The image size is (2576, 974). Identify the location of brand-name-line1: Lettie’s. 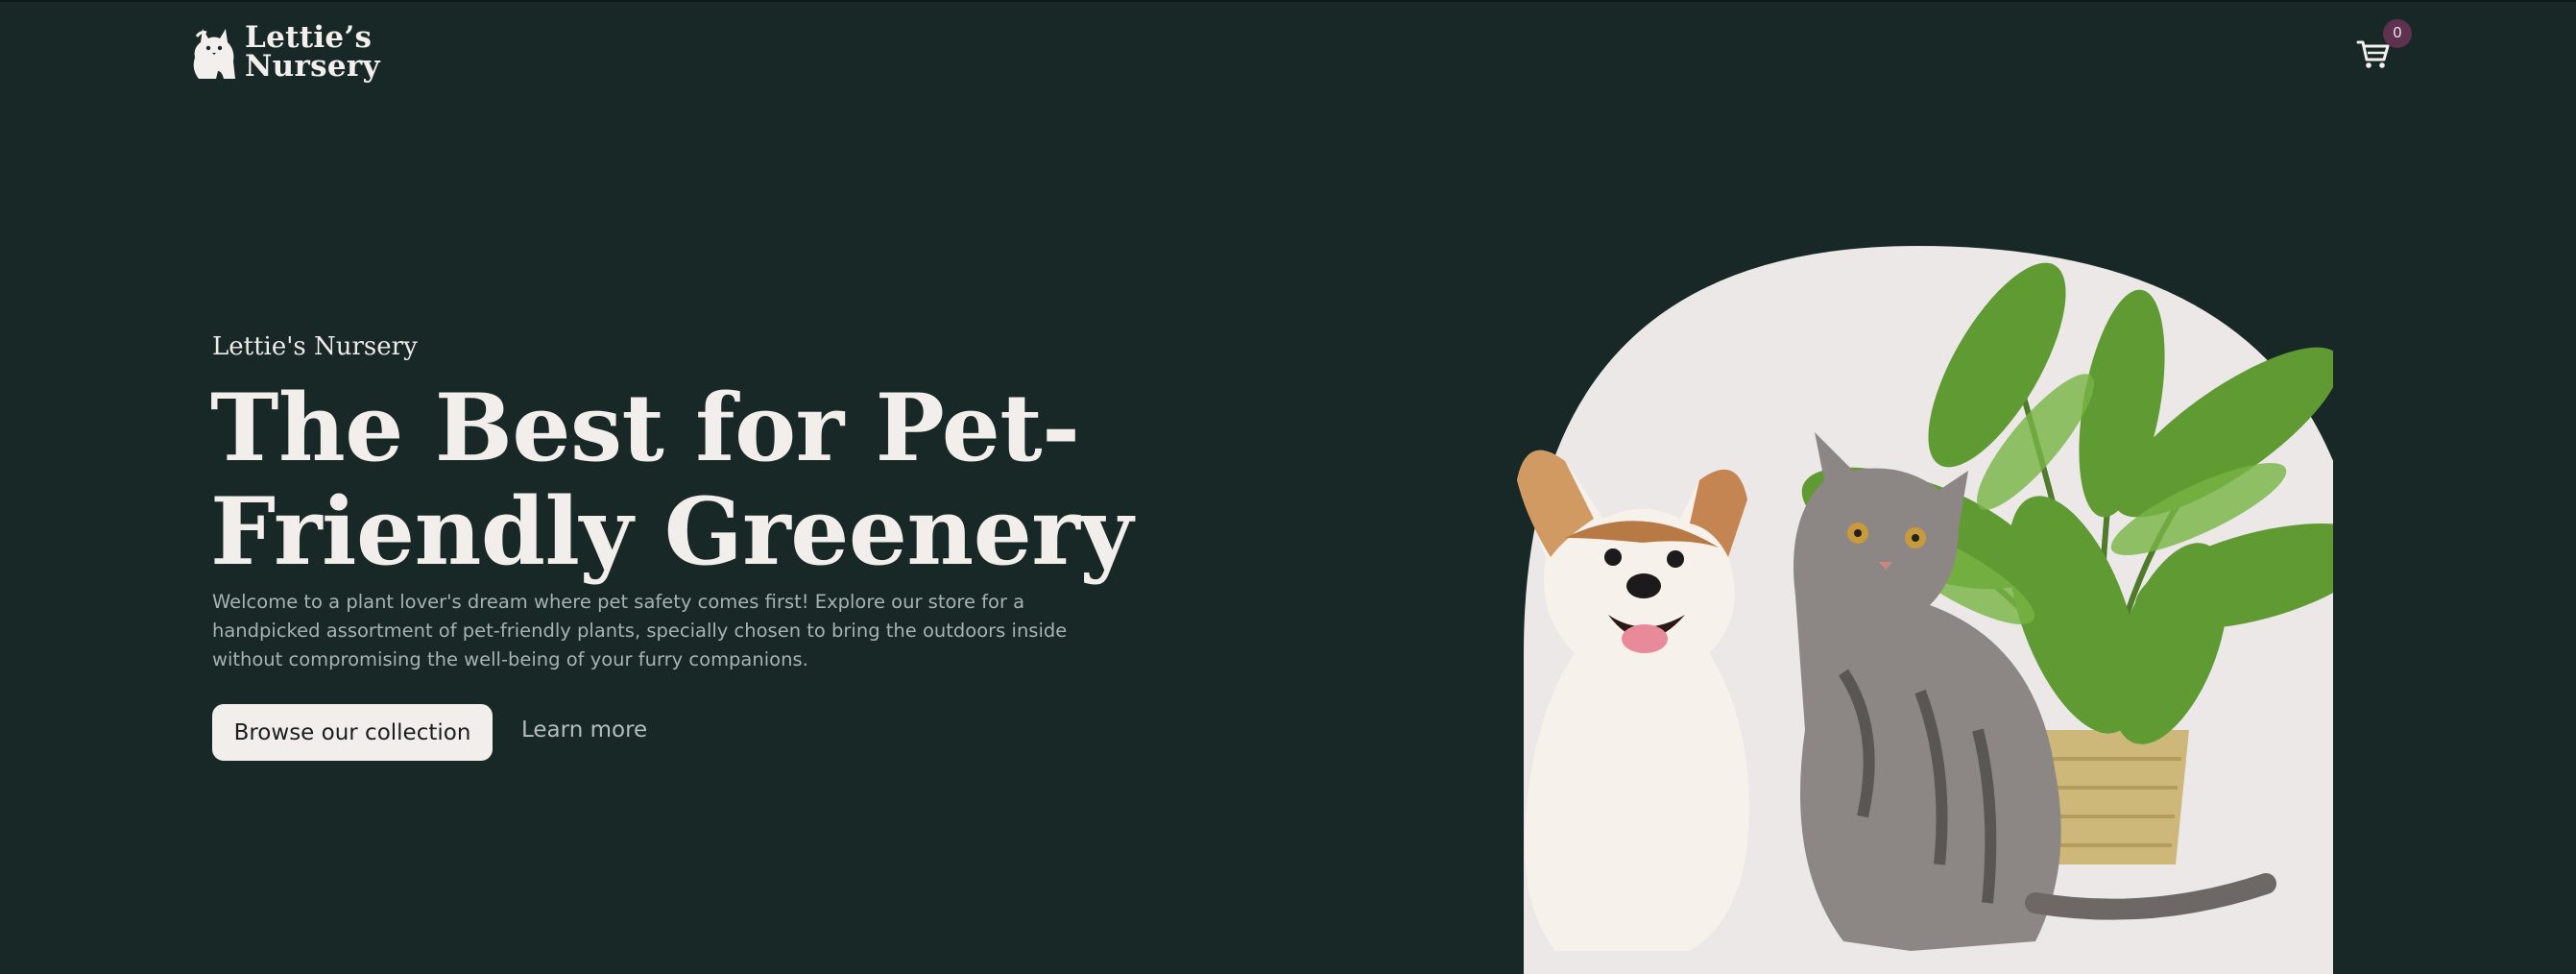
(309, 37).